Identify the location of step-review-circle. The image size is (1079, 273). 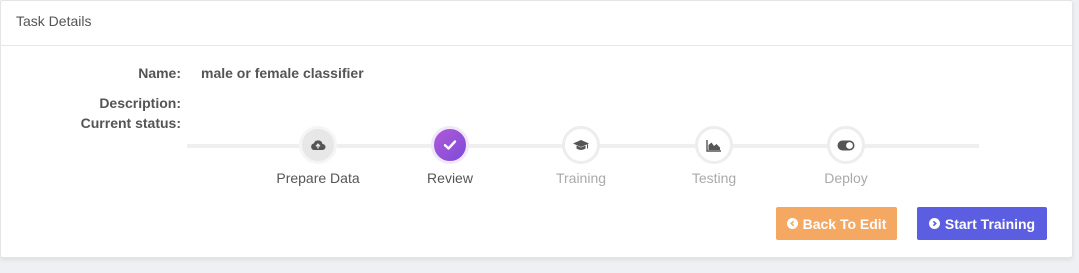
(450, 145).